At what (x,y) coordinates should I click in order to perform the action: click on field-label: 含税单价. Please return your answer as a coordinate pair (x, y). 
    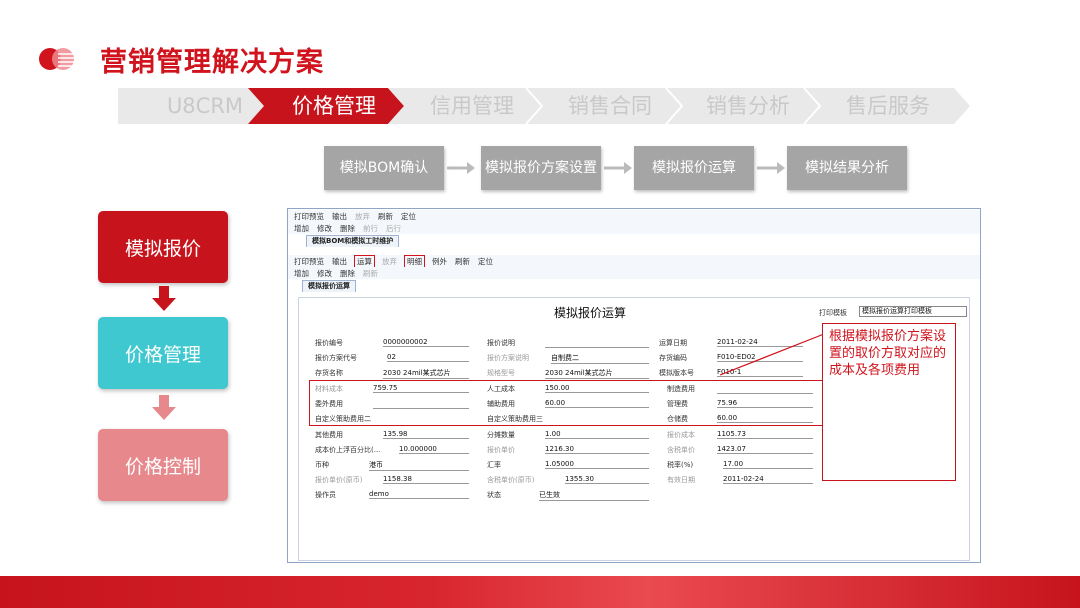
    Looking at the image, I should click on (681, 450).